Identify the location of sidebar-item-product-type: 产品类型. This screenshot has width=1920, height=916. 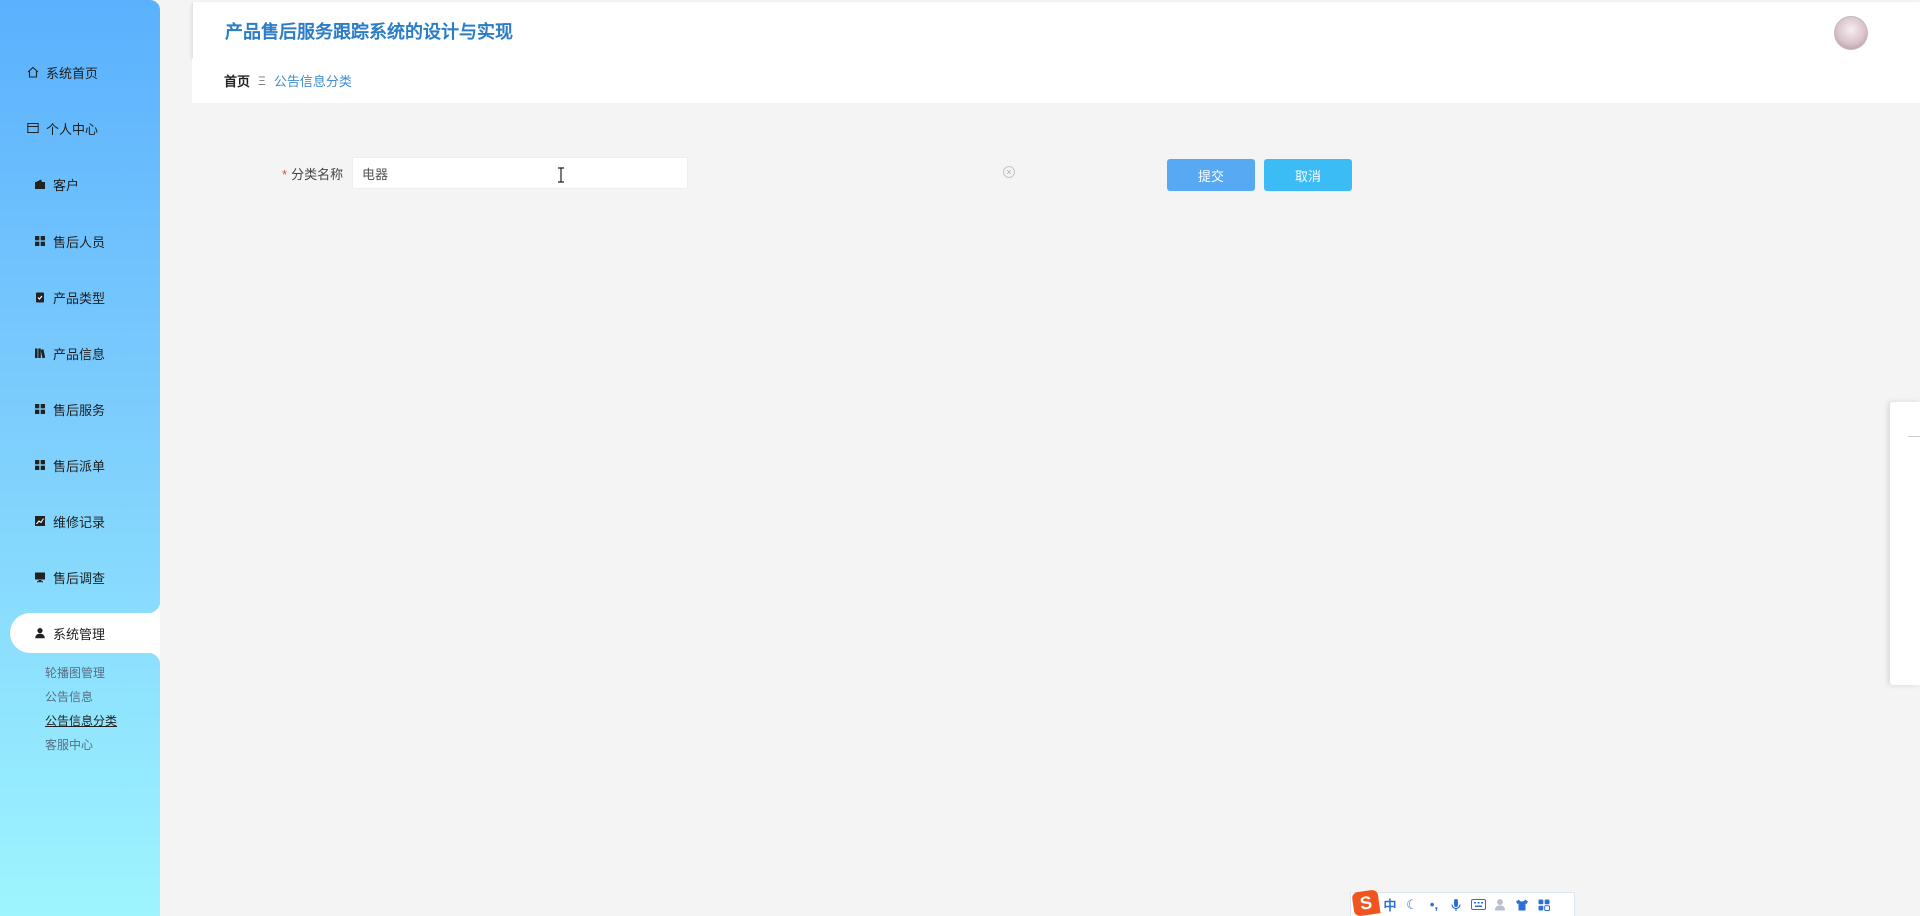
(80, 297).